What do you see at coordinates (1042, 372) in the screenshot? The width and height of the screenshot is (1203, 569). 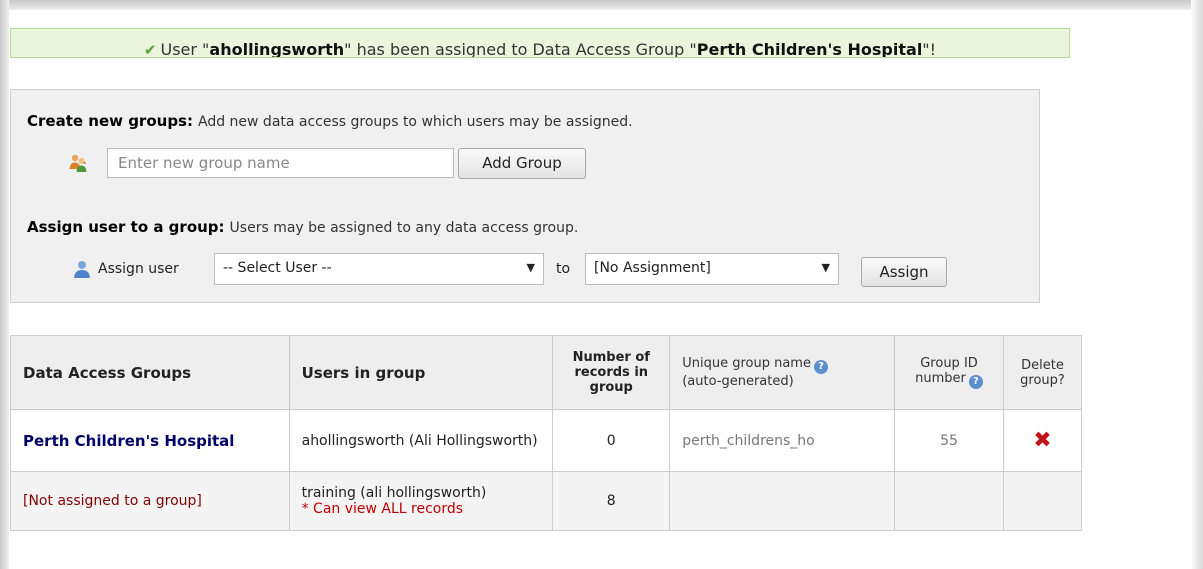 I see `header-delete: Delete group?` at bounding box center [1042, 372].